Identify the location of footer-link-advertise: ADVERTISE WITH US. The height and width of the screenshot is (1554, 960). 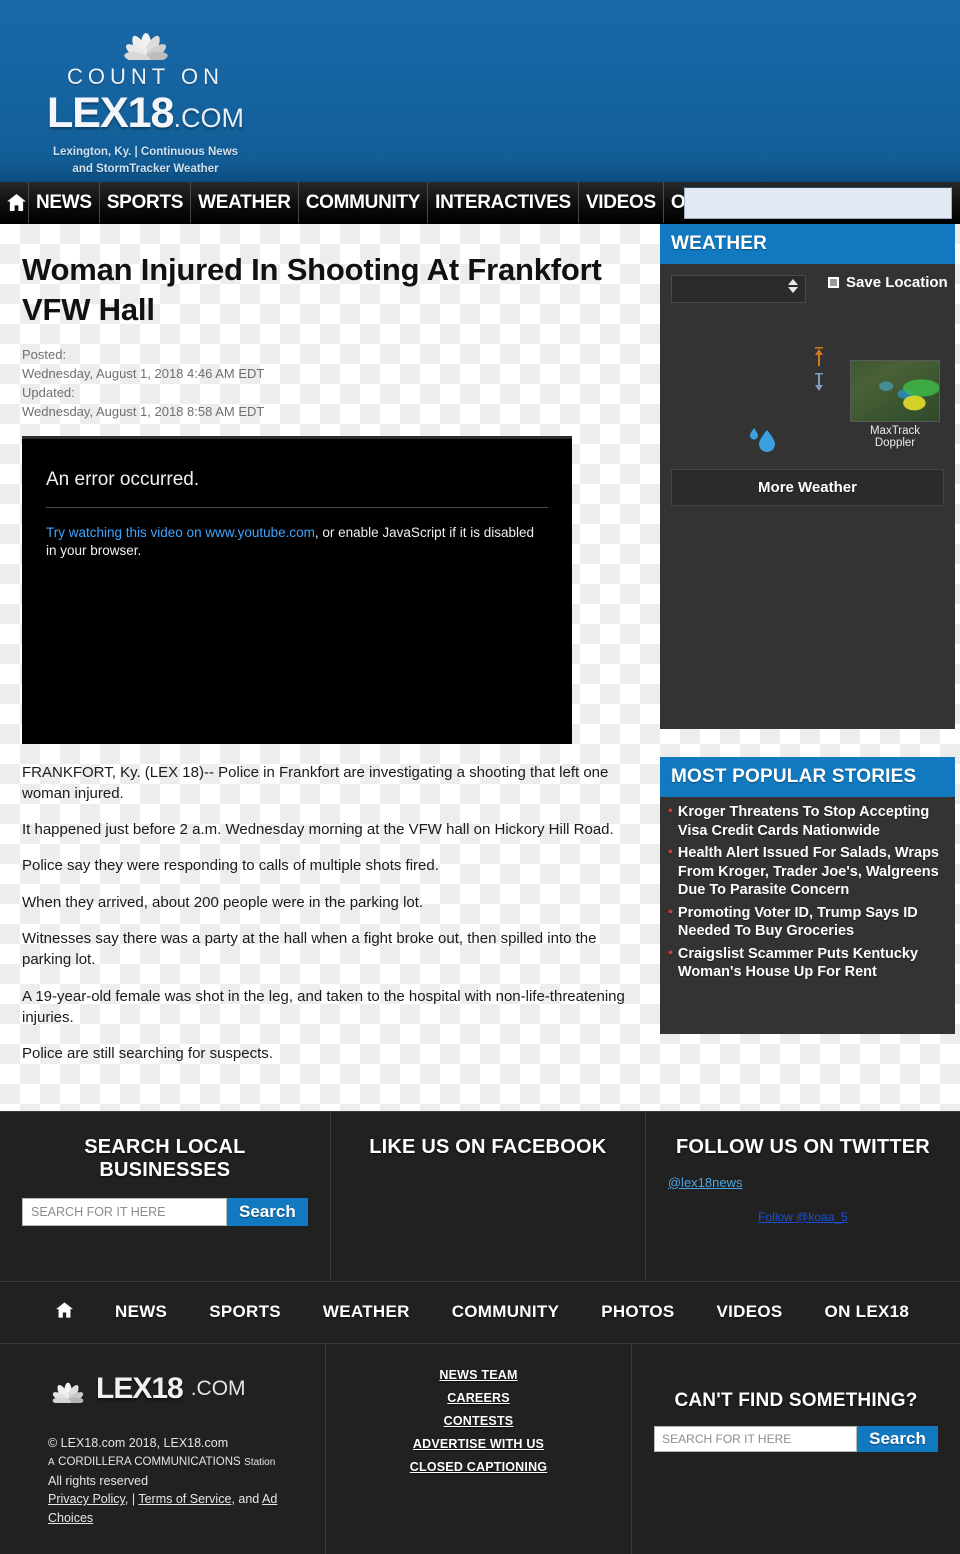
(478, 1444).